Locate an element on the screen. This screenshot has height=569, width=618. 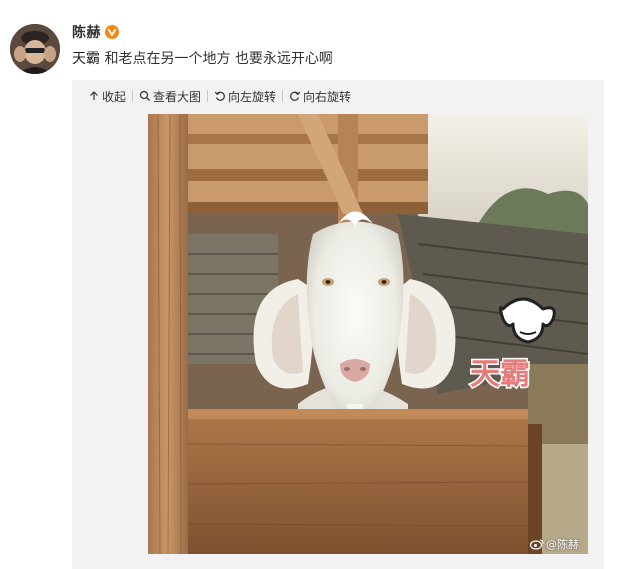
rotate-left-button: 向左旋转 is located at coordinates (248, 96).